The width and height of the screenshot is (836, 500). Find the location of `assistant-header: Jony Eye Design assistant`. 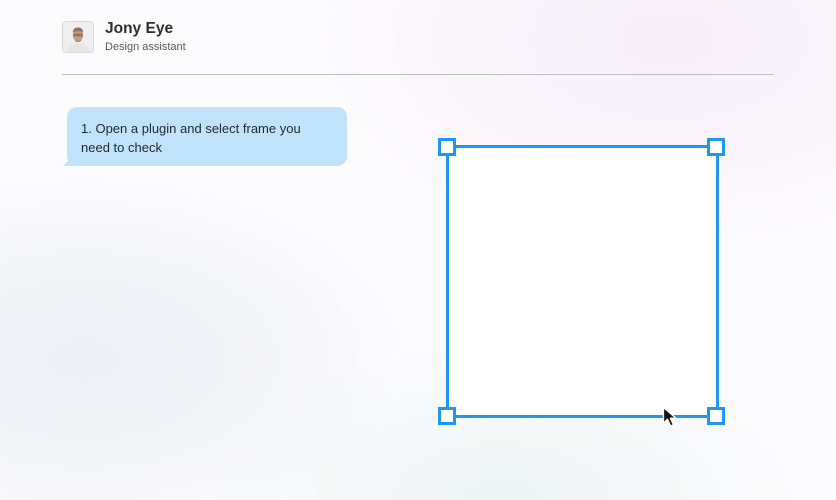

assistant-header: Jony Eye Design assistant is located at coordinates (124, 37).